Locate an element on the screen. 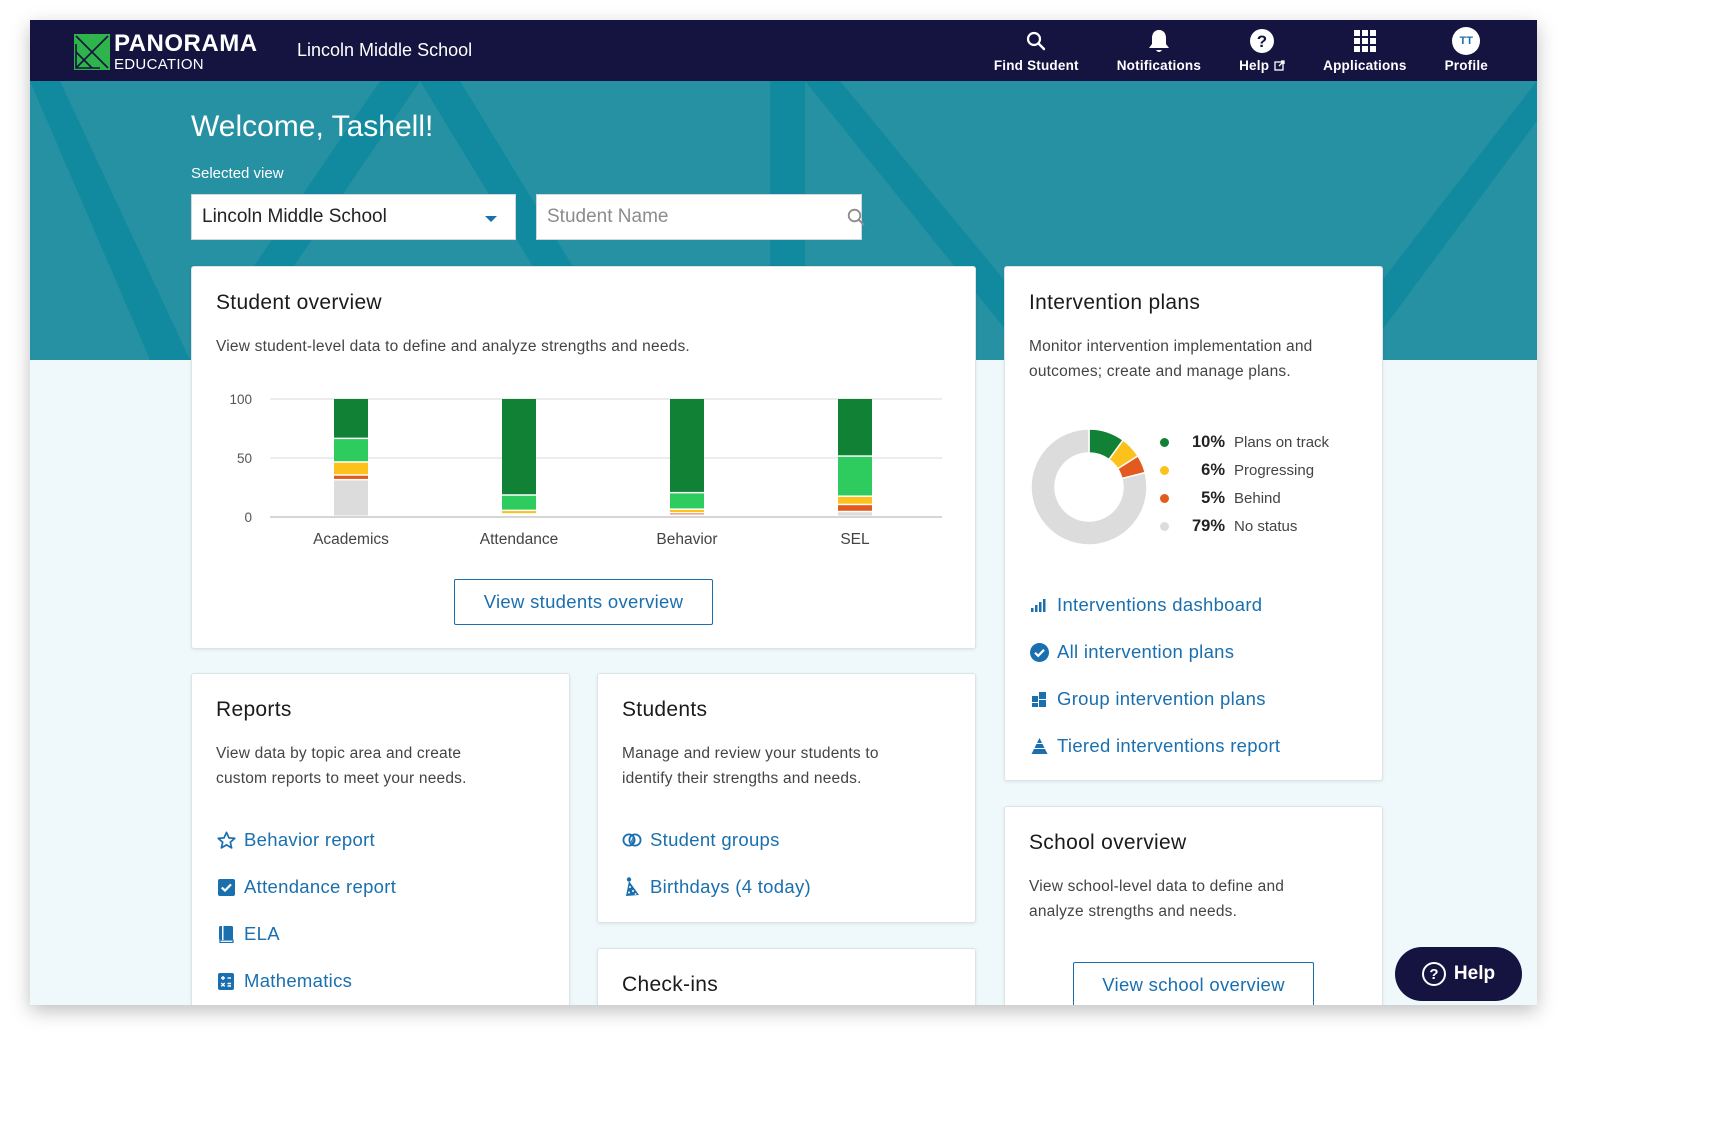 The image size is (1730, 1132). desc-line: View data by topic area and create is located at coordinates (339, 753).